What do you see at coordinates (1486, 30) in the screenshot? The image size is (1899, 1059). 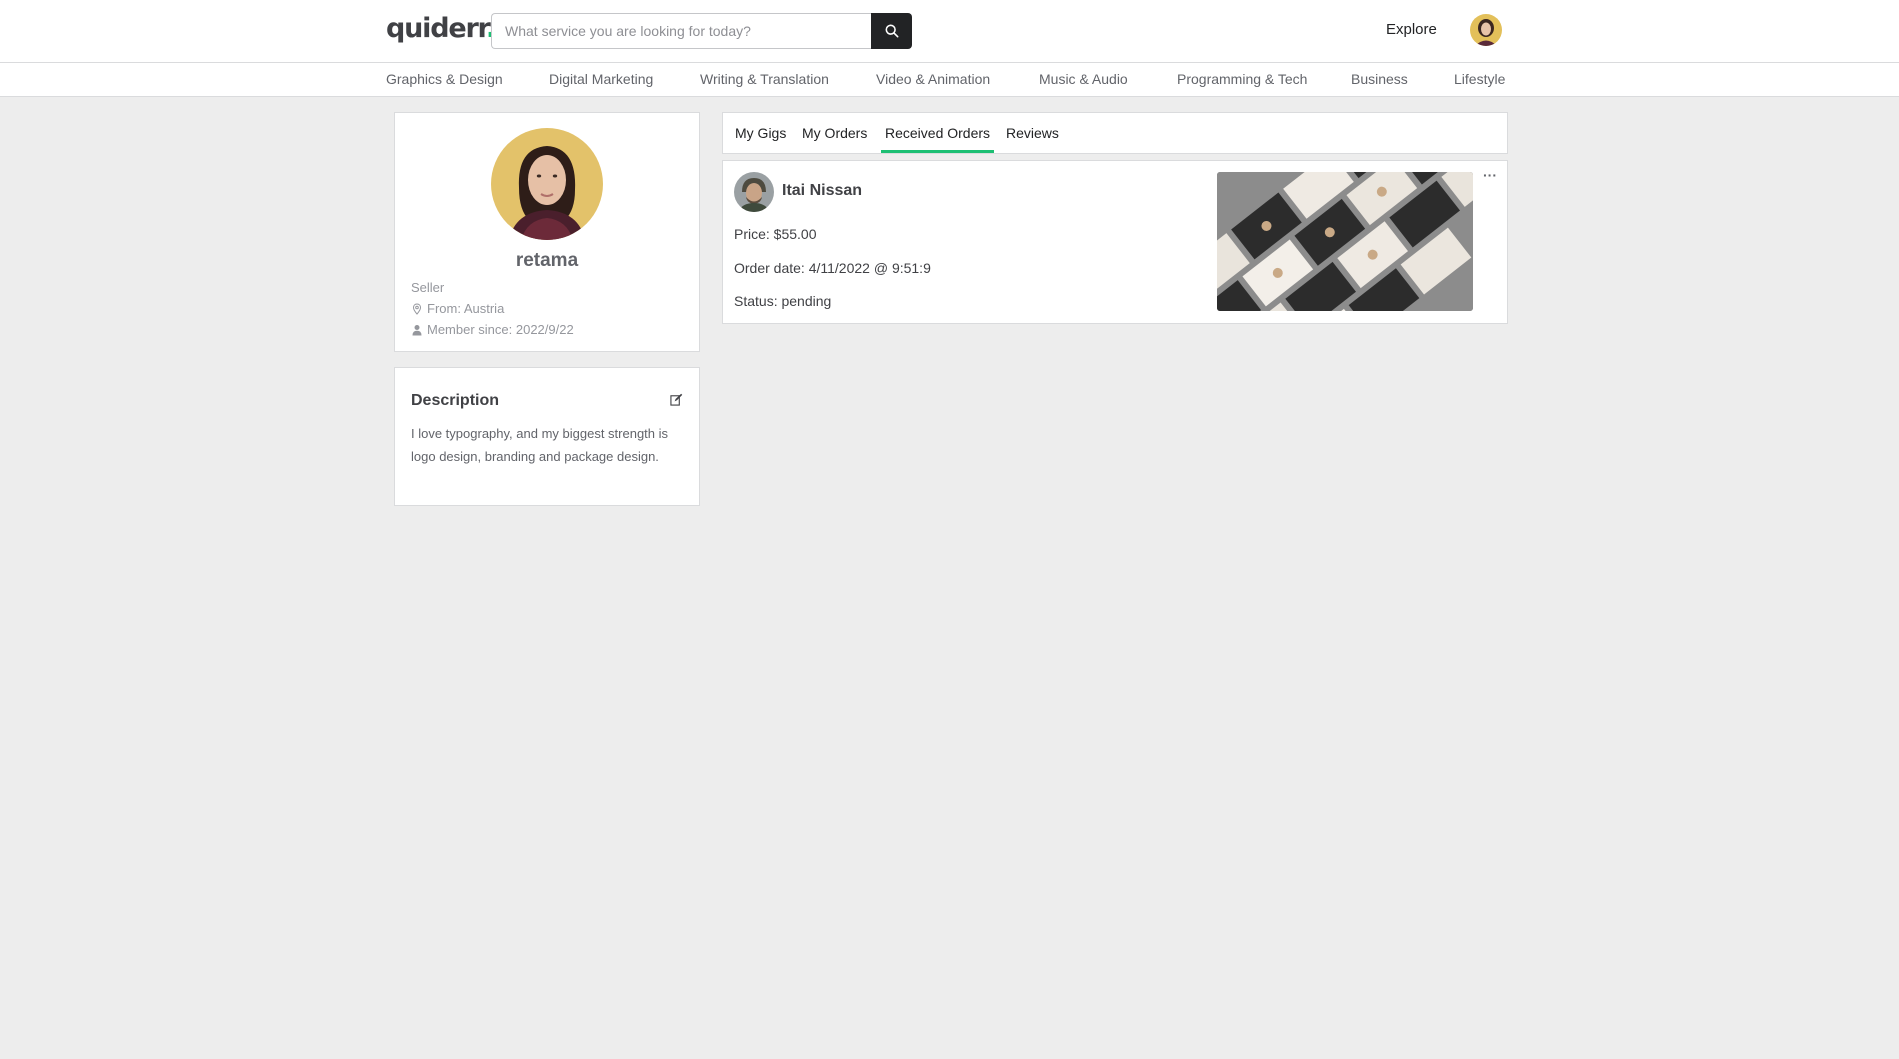 I see `user-avatar` at bounding box center [1486, 30].